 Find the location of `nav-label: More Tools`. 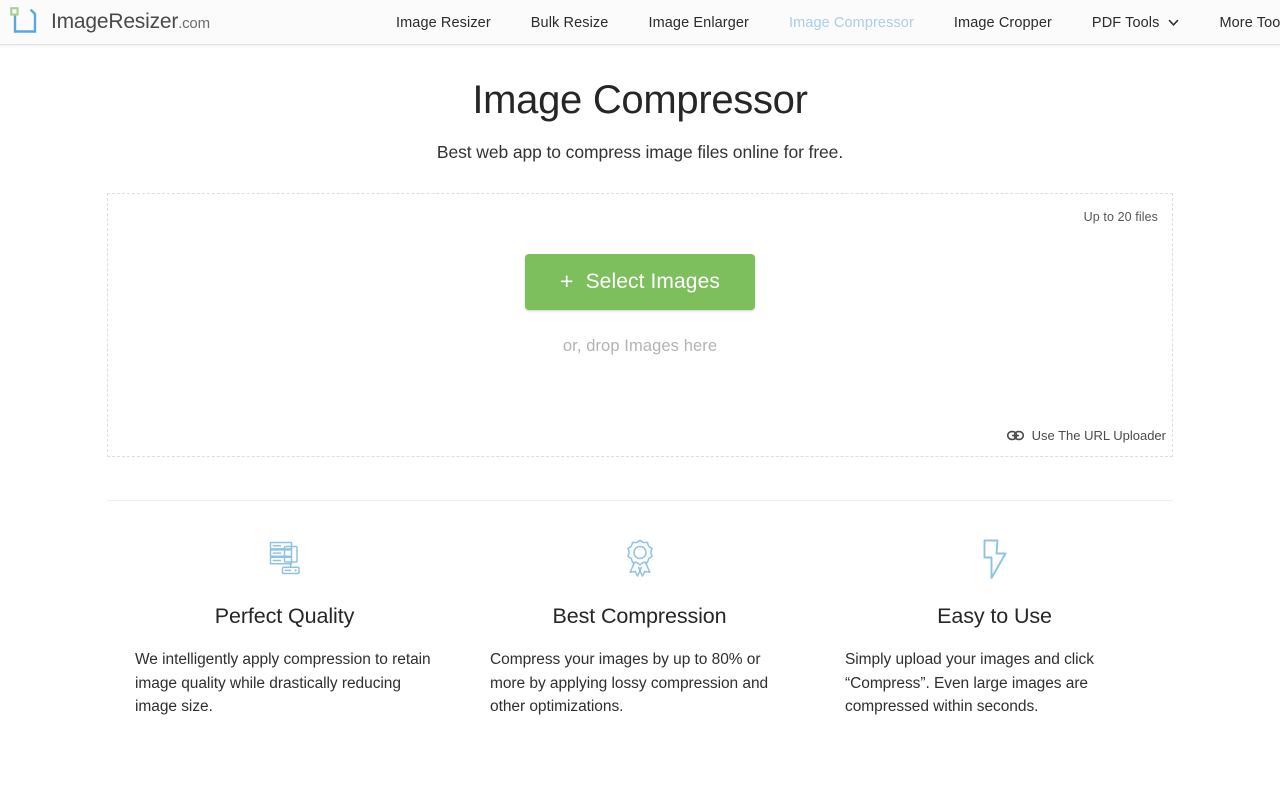

nav-label: More Tools is located at coordinates (1249, 22).